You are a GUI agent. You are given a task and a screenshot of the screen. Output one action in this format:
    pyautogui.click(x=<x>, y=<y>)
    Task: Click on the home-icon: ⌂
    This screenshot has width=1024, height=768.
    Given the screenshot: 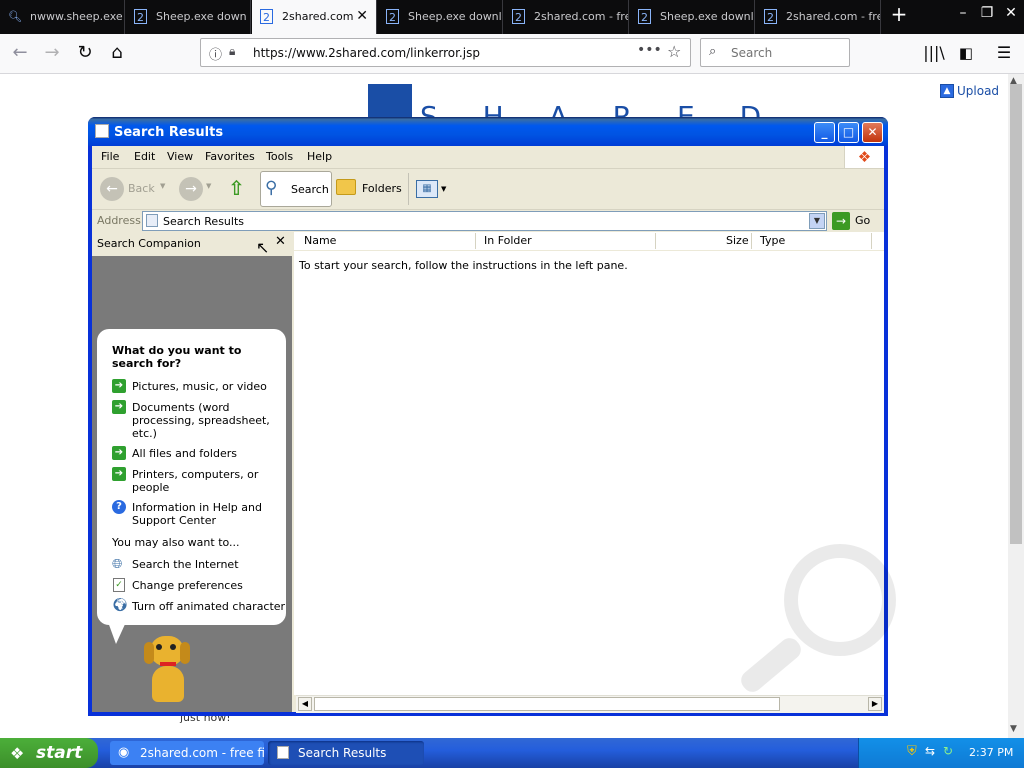 What is the action you would take?
    pyautogui.click(x=117, y=54)
    